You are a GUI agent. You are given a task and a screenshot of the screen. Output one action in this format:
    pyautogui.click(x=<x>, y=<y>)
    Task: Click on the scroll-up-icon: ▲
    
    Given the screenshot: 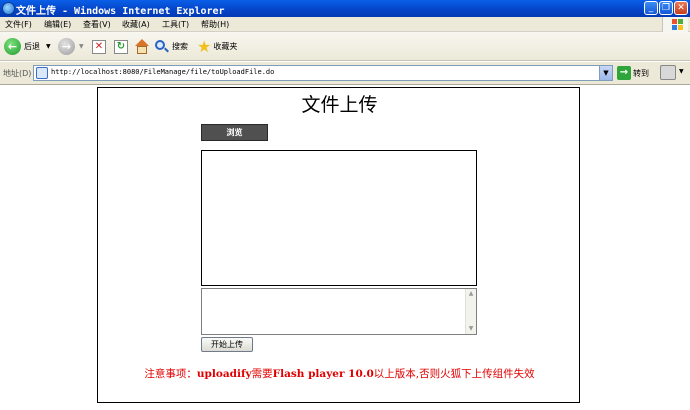 What is the action you would take?
    pyautogui.click(x=471, y=294)
    